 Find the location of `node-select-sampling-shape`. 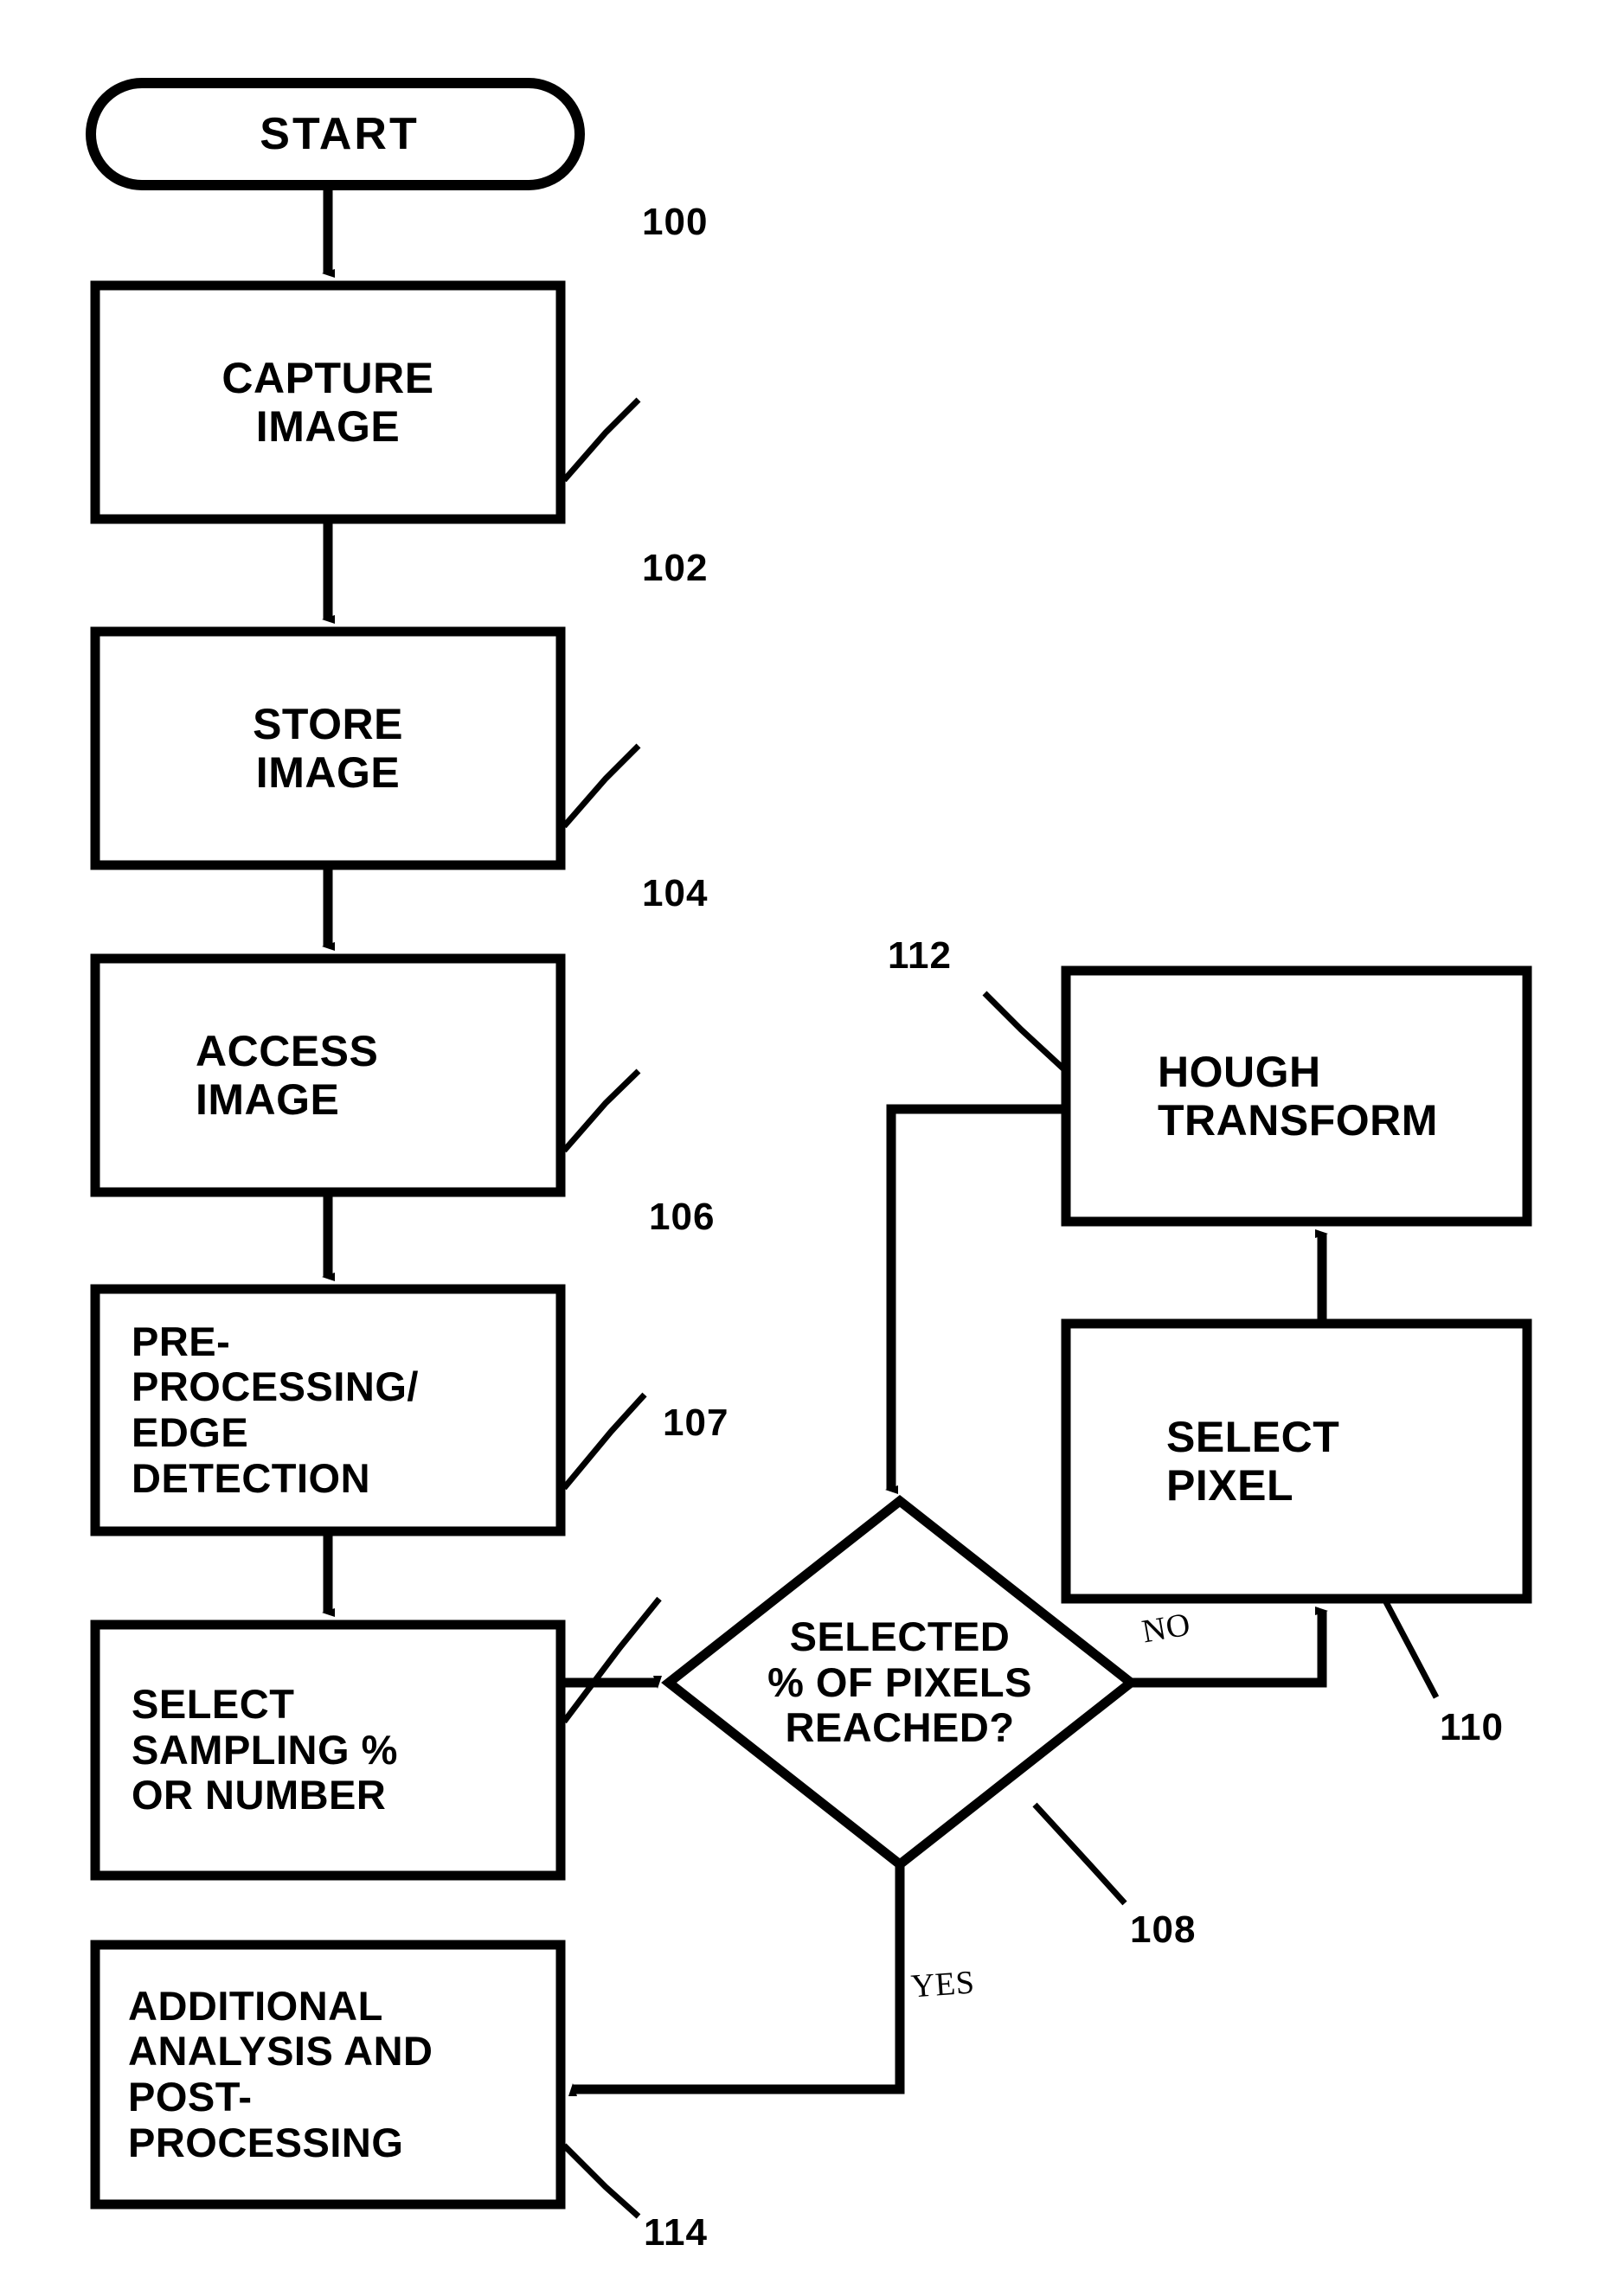

node-select-sampling-shape is located at coordinates (328, 1750).